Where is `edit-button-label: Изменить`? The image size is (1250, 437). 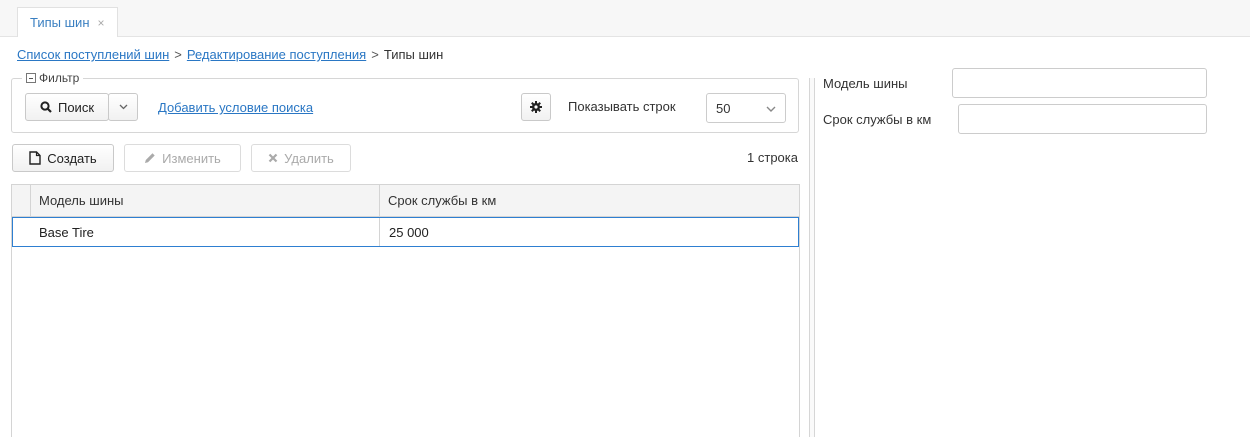 edit-button-label: Изменить is located at coordinates (191, 158).